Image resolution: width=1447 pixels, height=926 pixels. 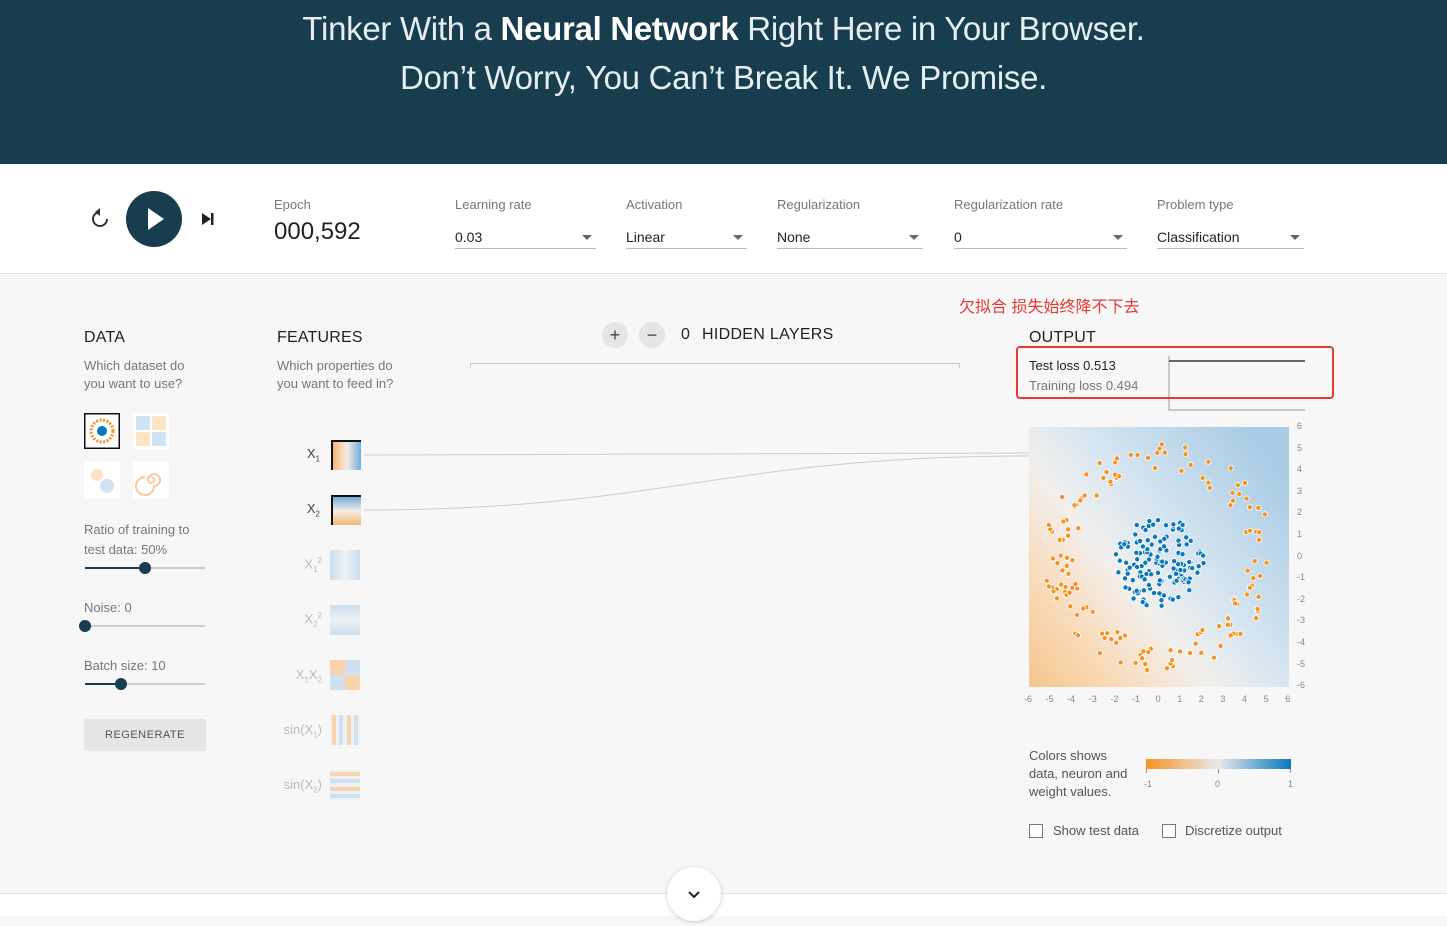 What do you see at coordinates (1300, 490) in the screenshot?
I see `y-tick-label: 3` at bounding box center [1300, 490].